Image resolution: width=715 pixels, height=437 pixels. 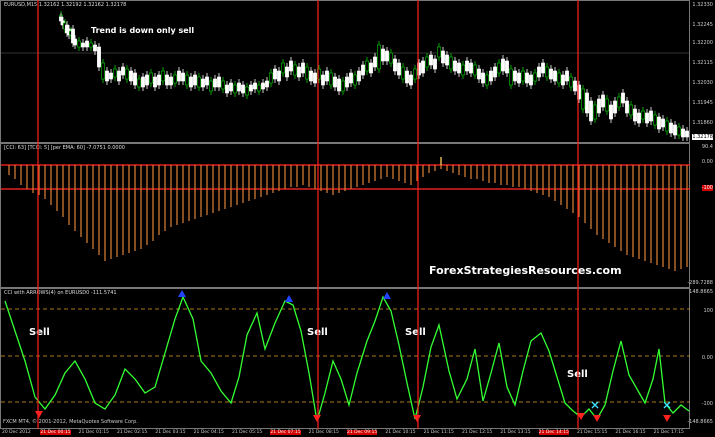 What do you see at coordinates (208, 432) in the screenshot?
I see `time-tick-label: 21 Dec 04:15` at bounding box center [208, 432].